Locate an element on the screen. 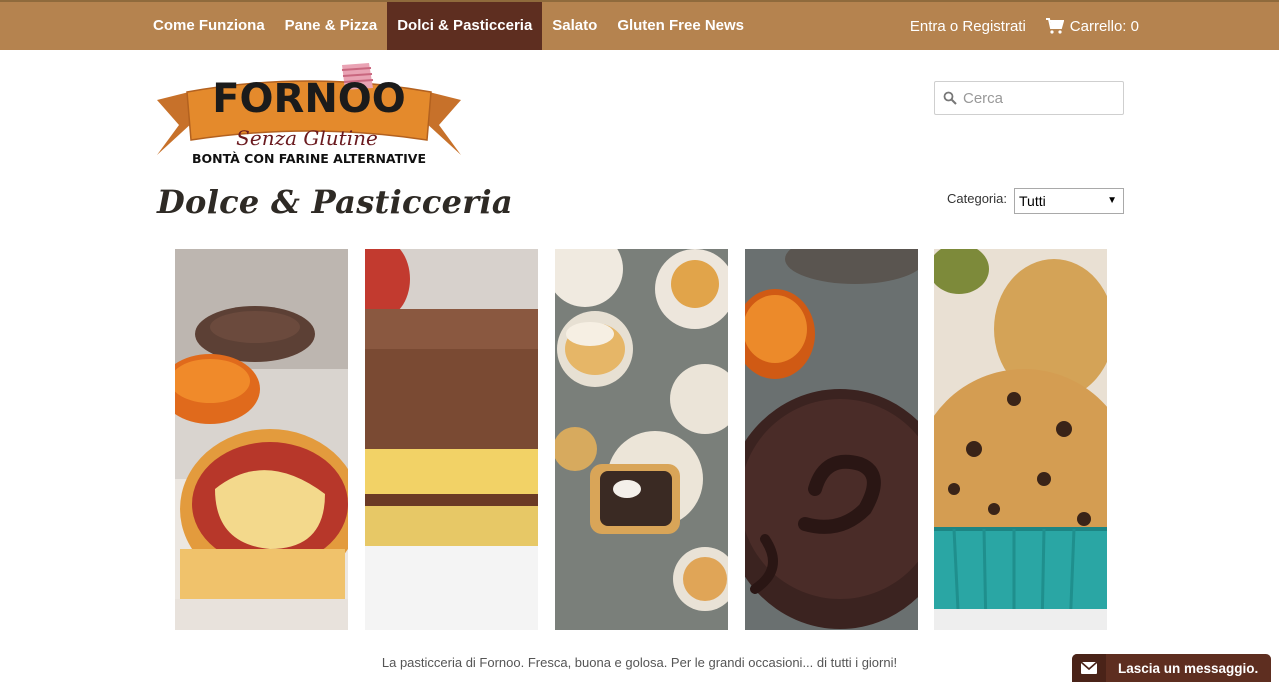 This screenshot has height=682, width=1279. dropdown-arrow-icon: ▼ is located at coordinates (1112, 200).